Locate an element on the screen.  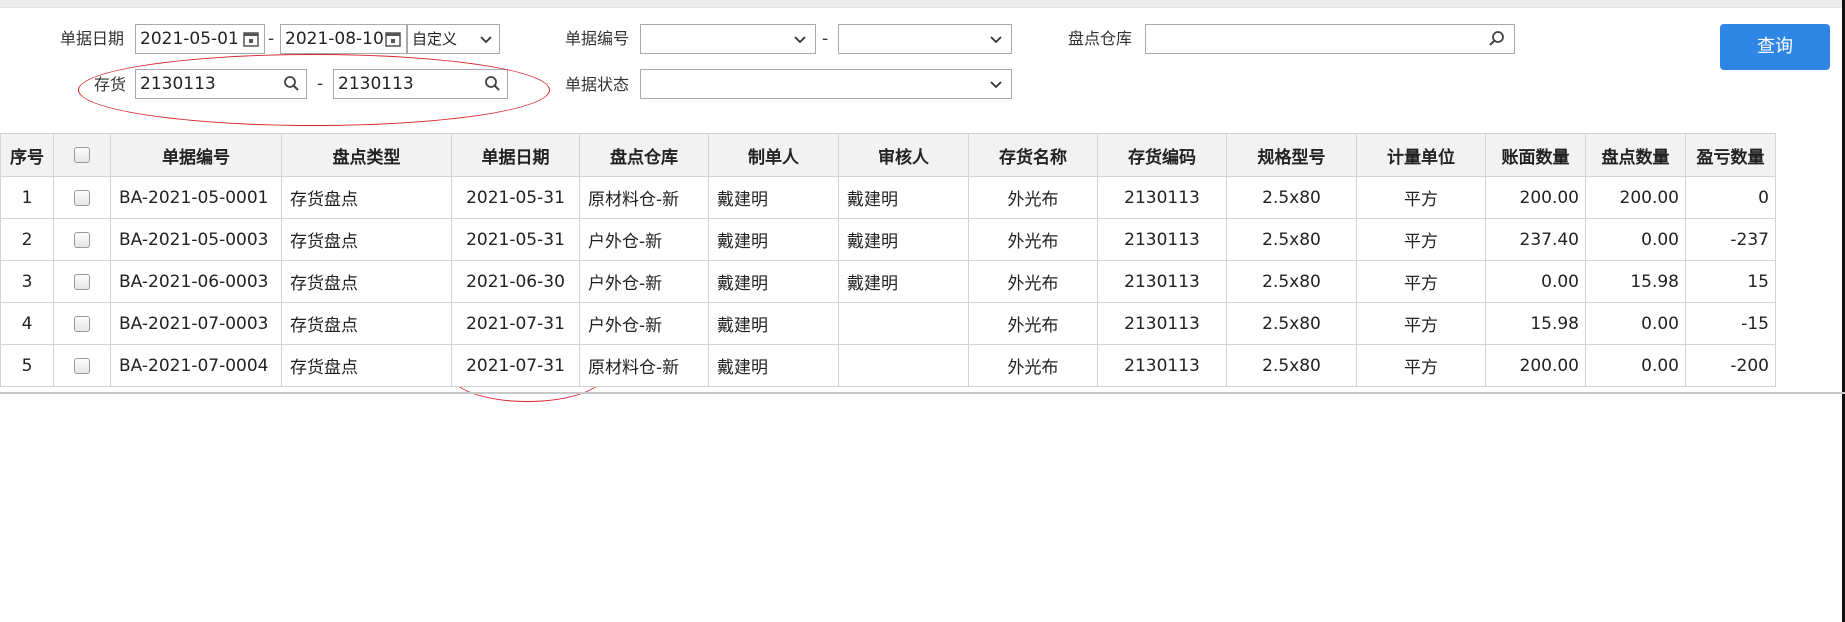
inventory-to-field: 2130113 is located at coordinates (420, 84).